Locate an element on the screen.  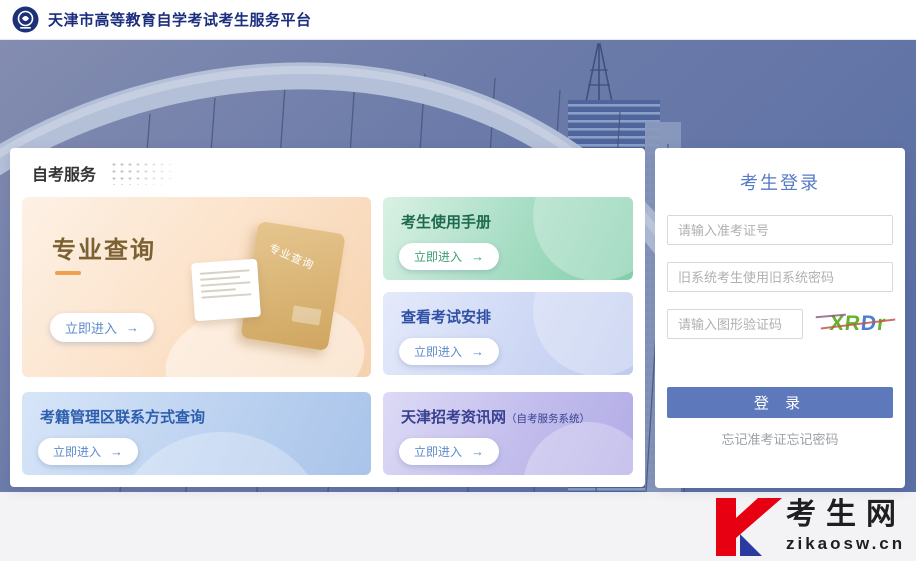
enter-button-manual: 立即进入 → is located at coordinates (449, 256).